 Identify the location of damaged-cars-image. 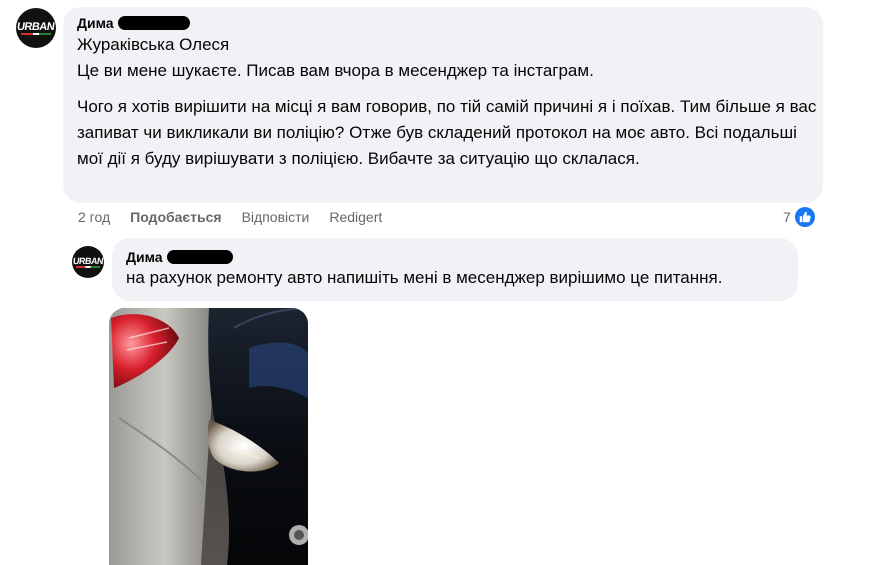
(208, 436).